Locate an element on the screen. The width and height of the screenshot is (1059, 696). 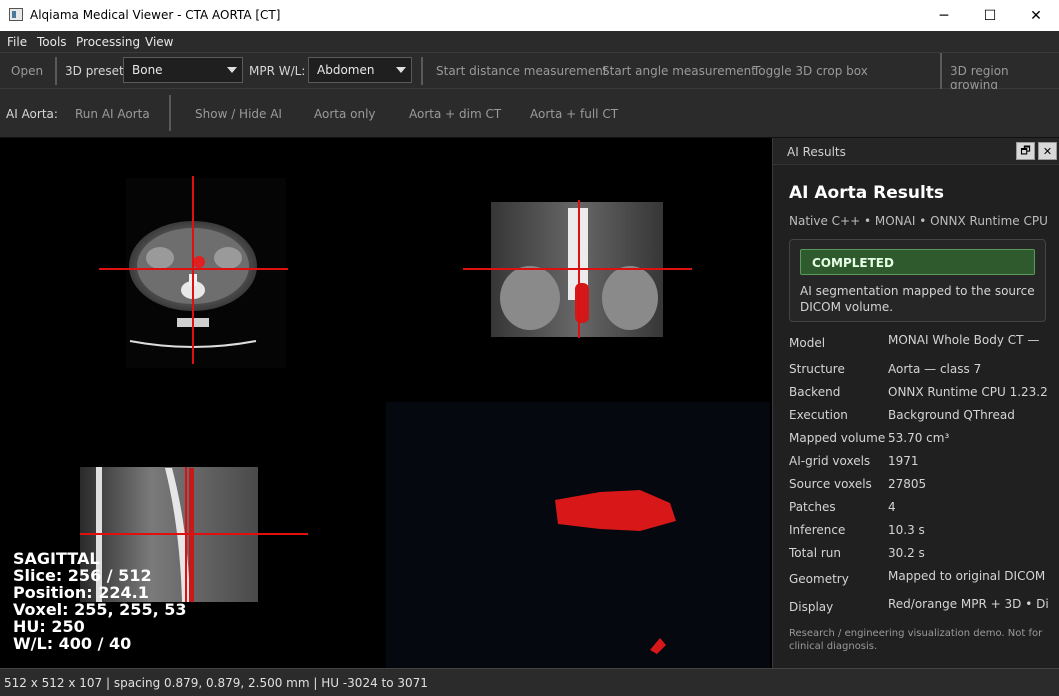
result-key: Mapped volume is located at coordinates (837, 438).